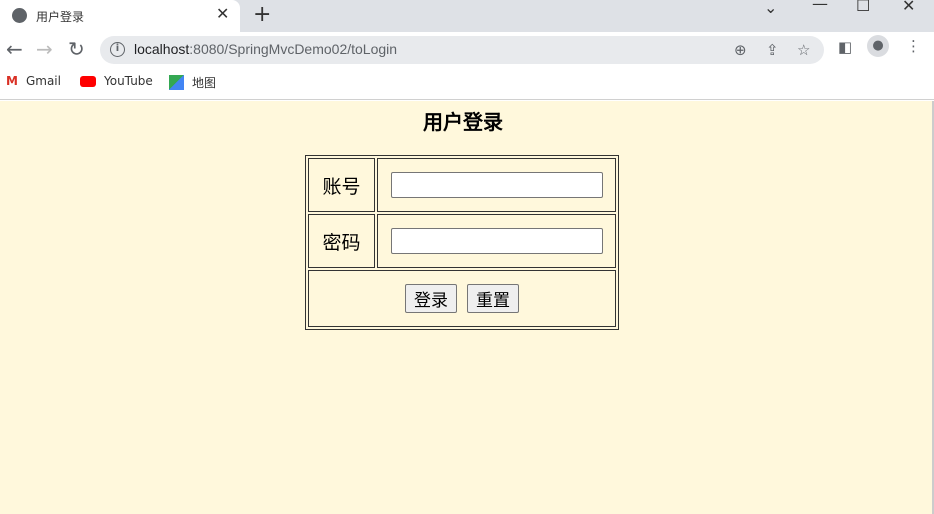  Describe the element at coordinates (463, 122) in the screenshot. I see `page-title: 用户登录` at that location.